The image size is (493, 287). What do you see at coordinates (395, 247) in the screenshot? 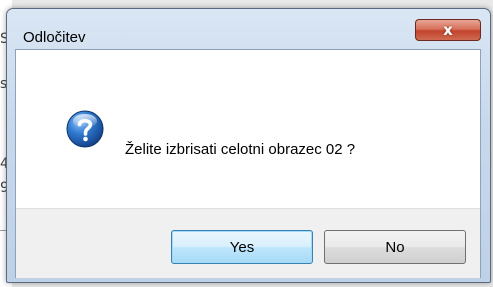
I see `no-button: No` at bounding box center [395, 247].